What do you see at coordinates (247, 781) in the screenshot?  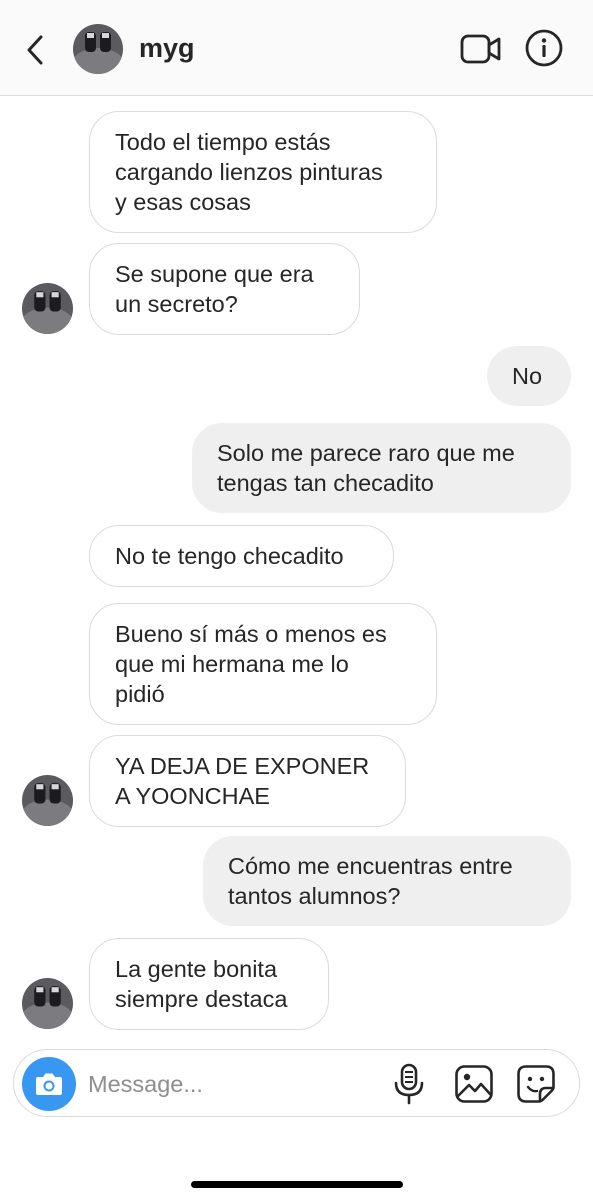 I see `message-received: YA DEJA DE EXPONER A YOONCHAE` at bounding box center [247, 781].